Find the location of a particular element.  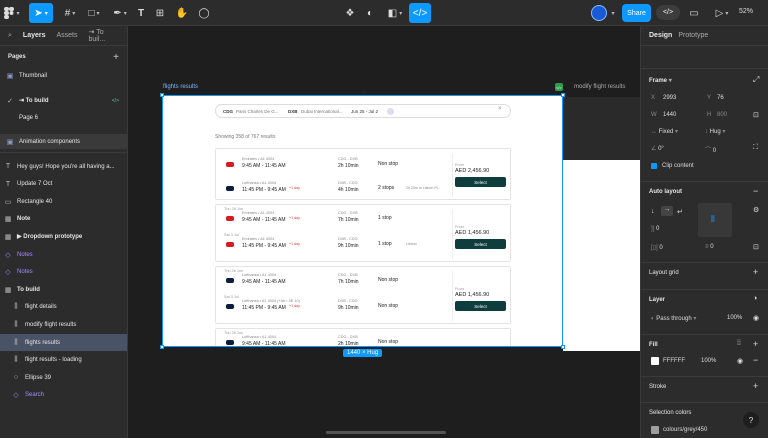

constrain-proportions-icon: ⊡ is located at coordinates (756, 115).